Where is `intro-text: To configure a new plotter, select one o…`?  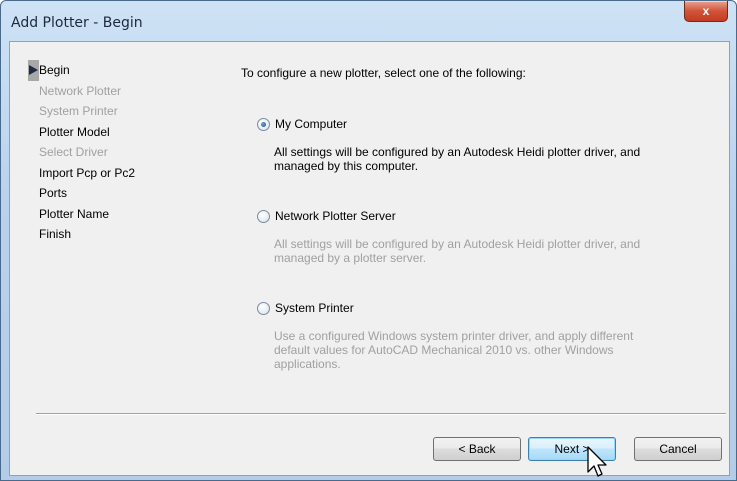 intro-text: To configure a new plotter, select one o… is located at coordinates (383, 73).